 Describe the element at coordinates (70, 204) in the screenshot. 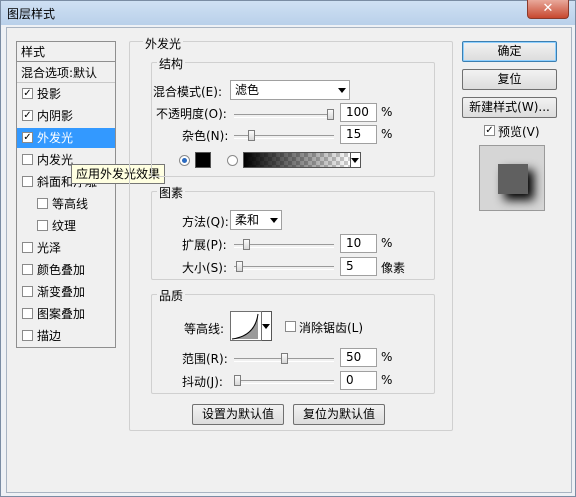

I see `style-item-label: 等高线` at that location.